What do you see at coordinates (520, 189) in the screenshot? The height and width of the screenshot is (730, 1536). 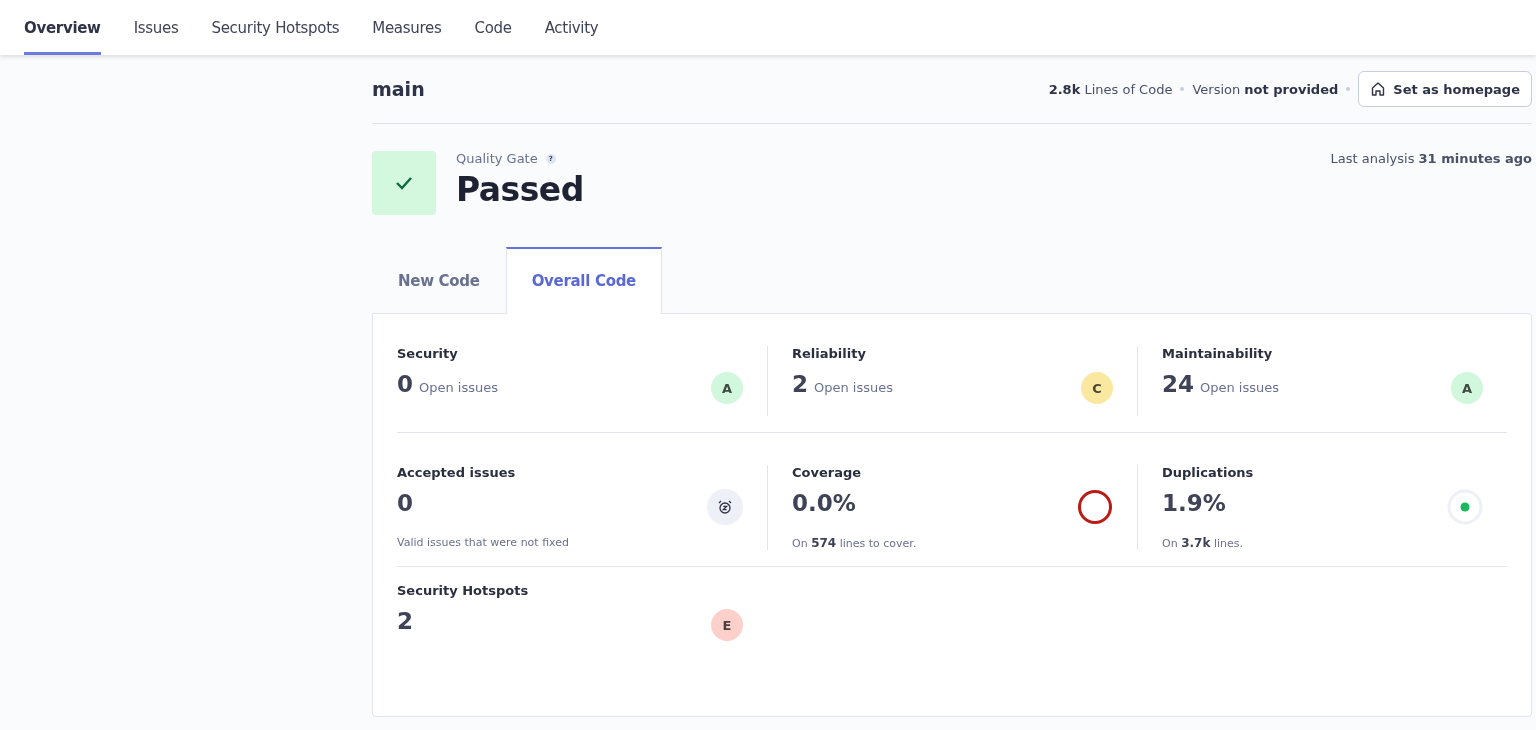 I see `quality-gate-status: Passed` at bounding box center [520, 189].